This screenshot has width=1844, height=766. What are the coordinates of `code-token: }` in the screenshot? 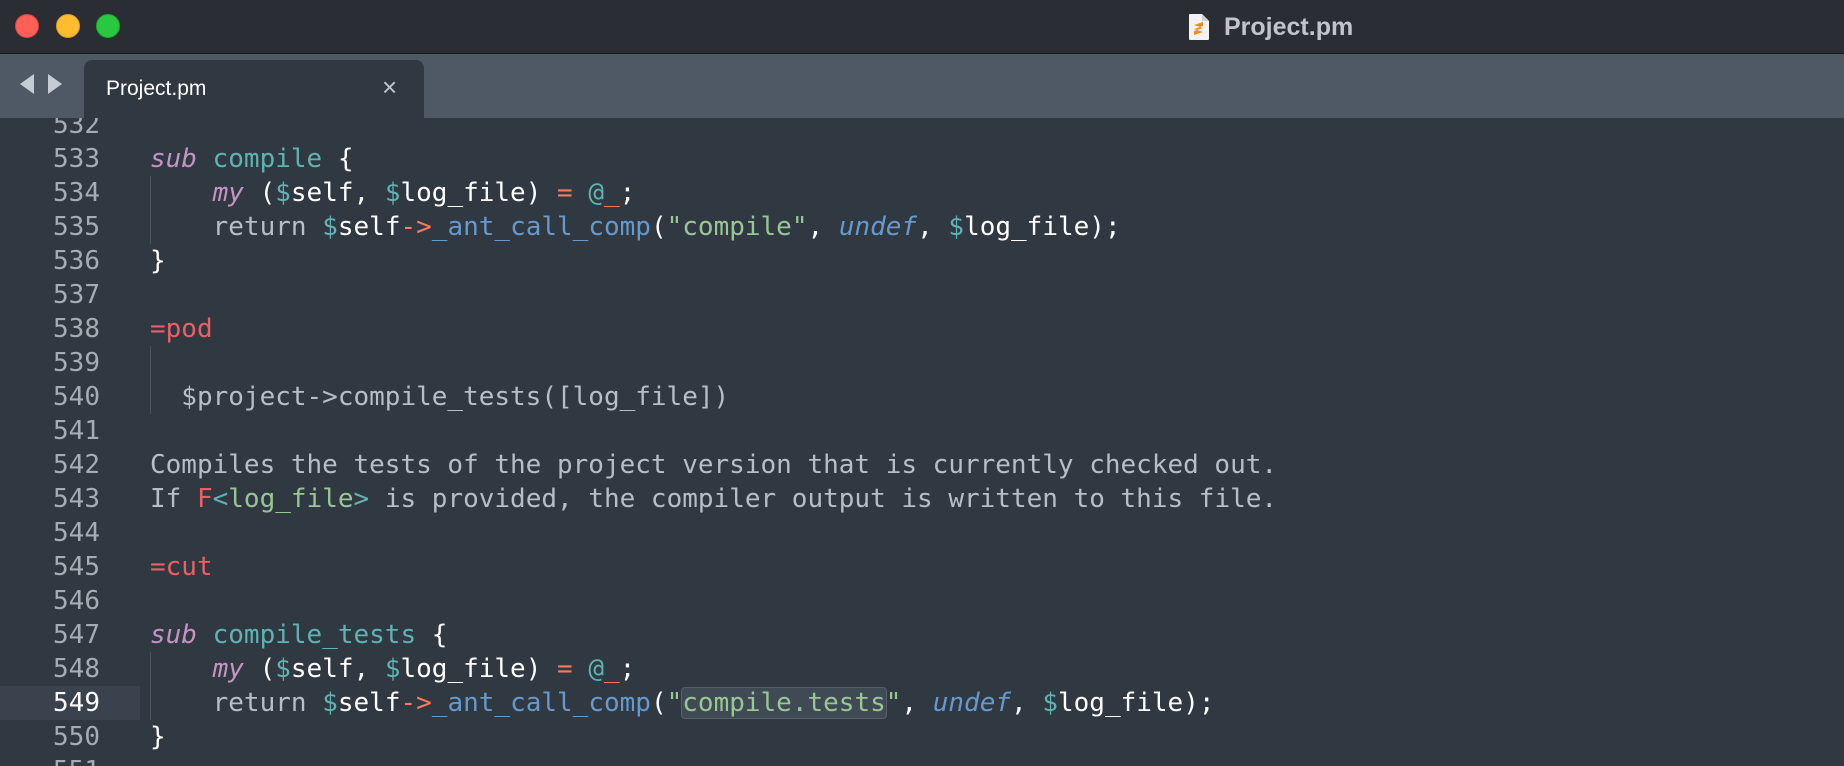 It's located at (158, 737).